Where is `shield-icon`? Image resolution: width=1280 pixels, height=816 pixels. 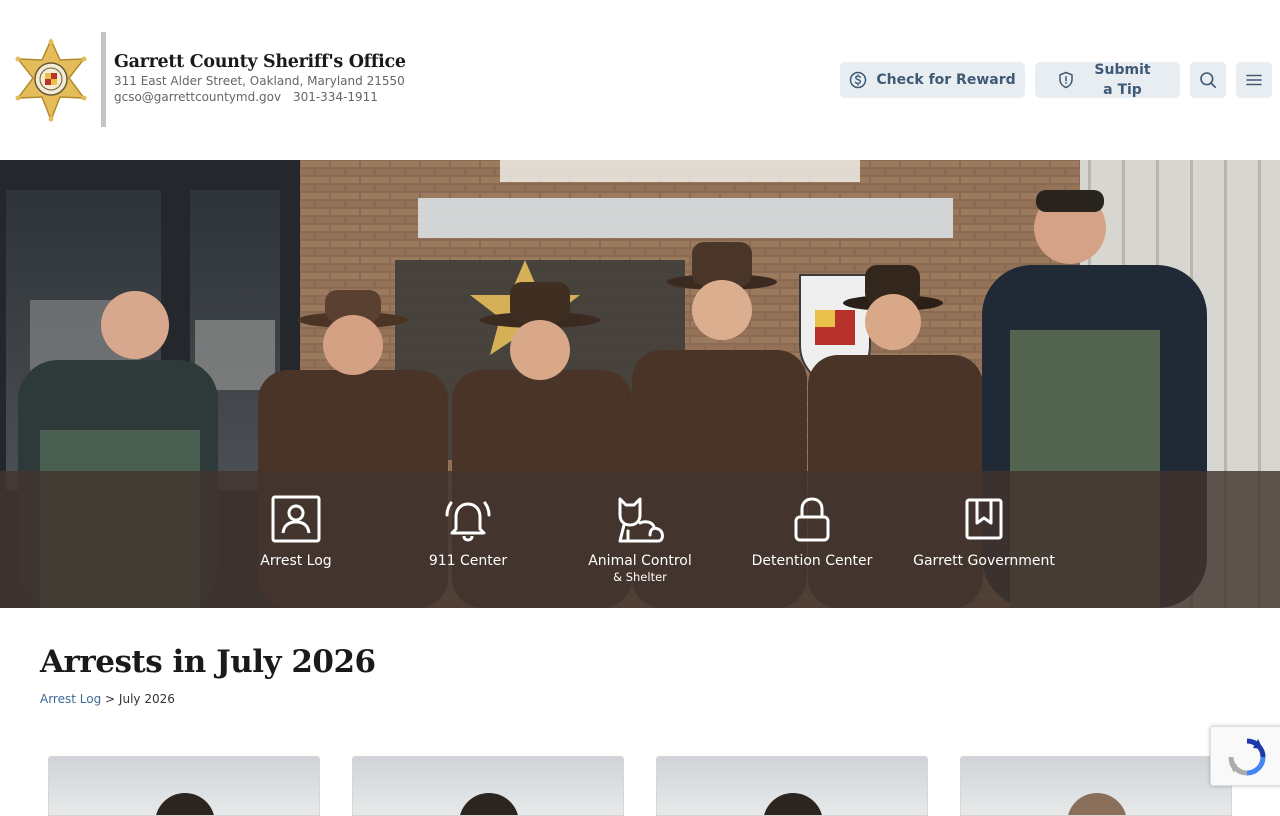 shield-icon is located at coordinates (1065, 80).